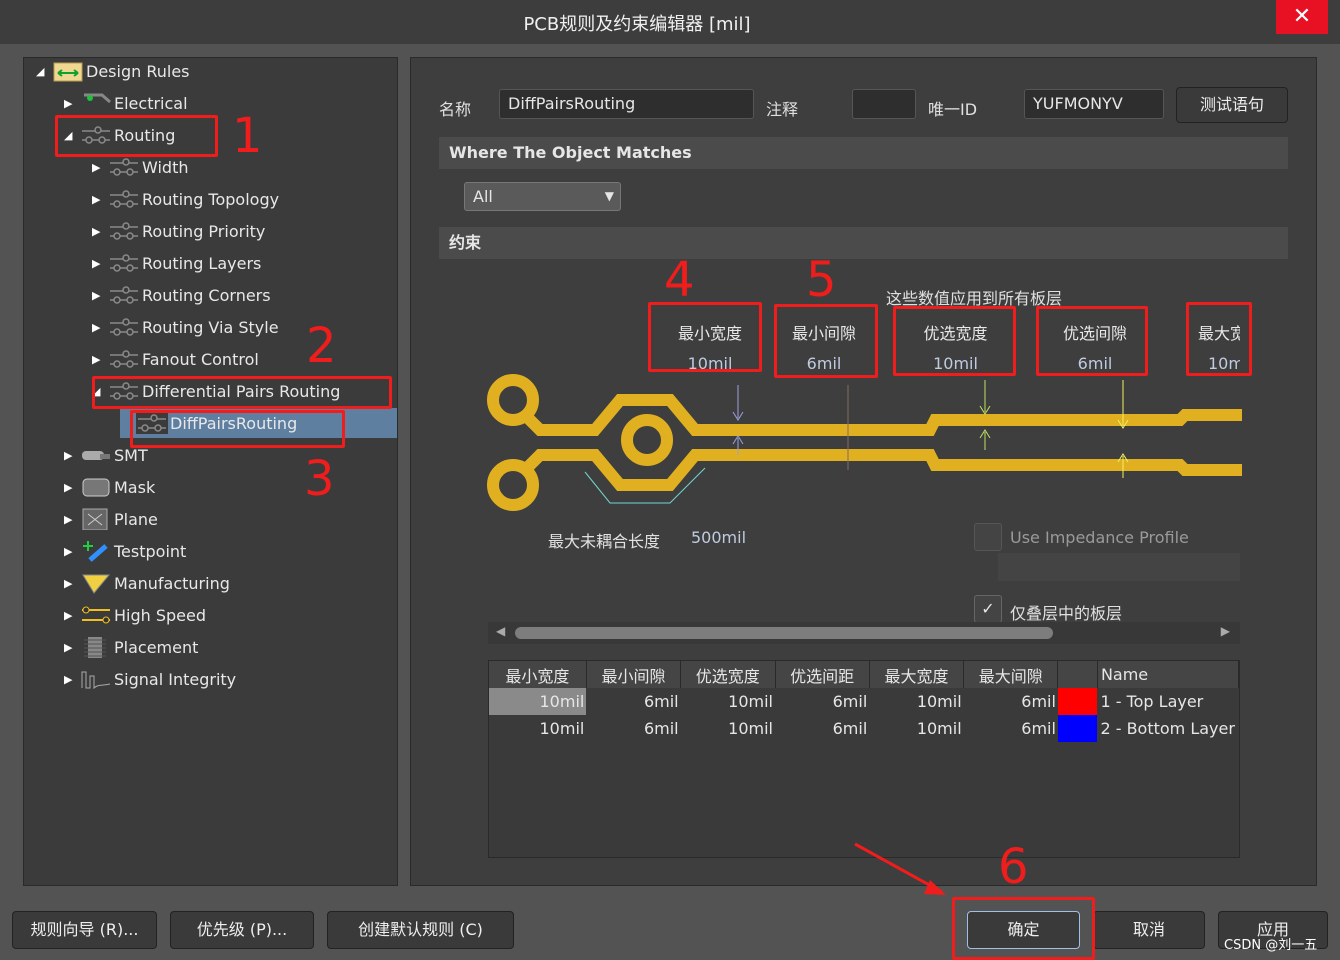  What do you see at coordinates (1302, 17) in the screenshot?
I see `close-button: ✕` at bounding box center [1302, 17].